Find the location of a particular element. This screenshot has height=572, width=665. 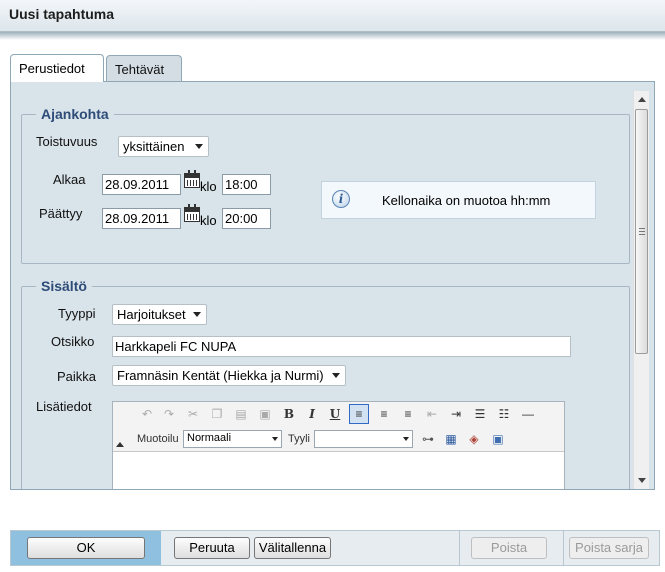

paattyy-time-input: 20:00 is located at coordinates (246, 218).